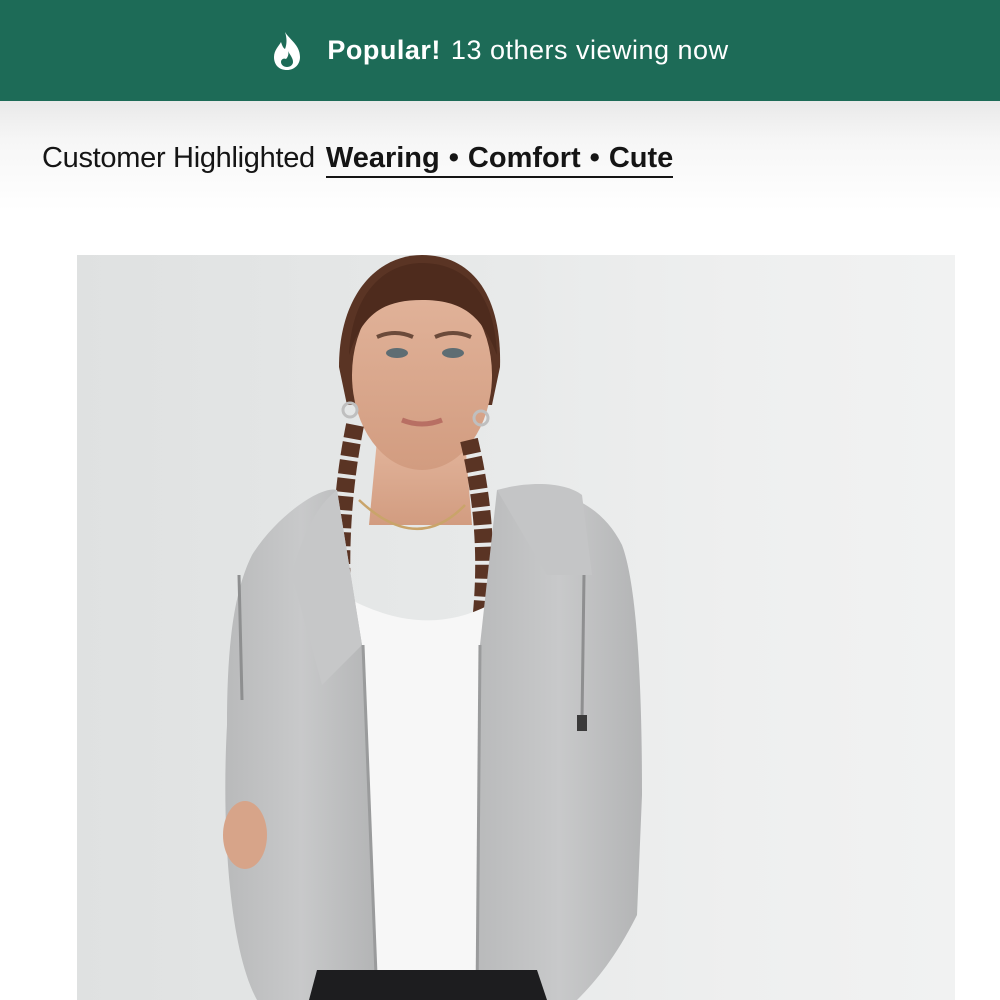  I want to click on popular-label: Popular!, so click(384, 50).